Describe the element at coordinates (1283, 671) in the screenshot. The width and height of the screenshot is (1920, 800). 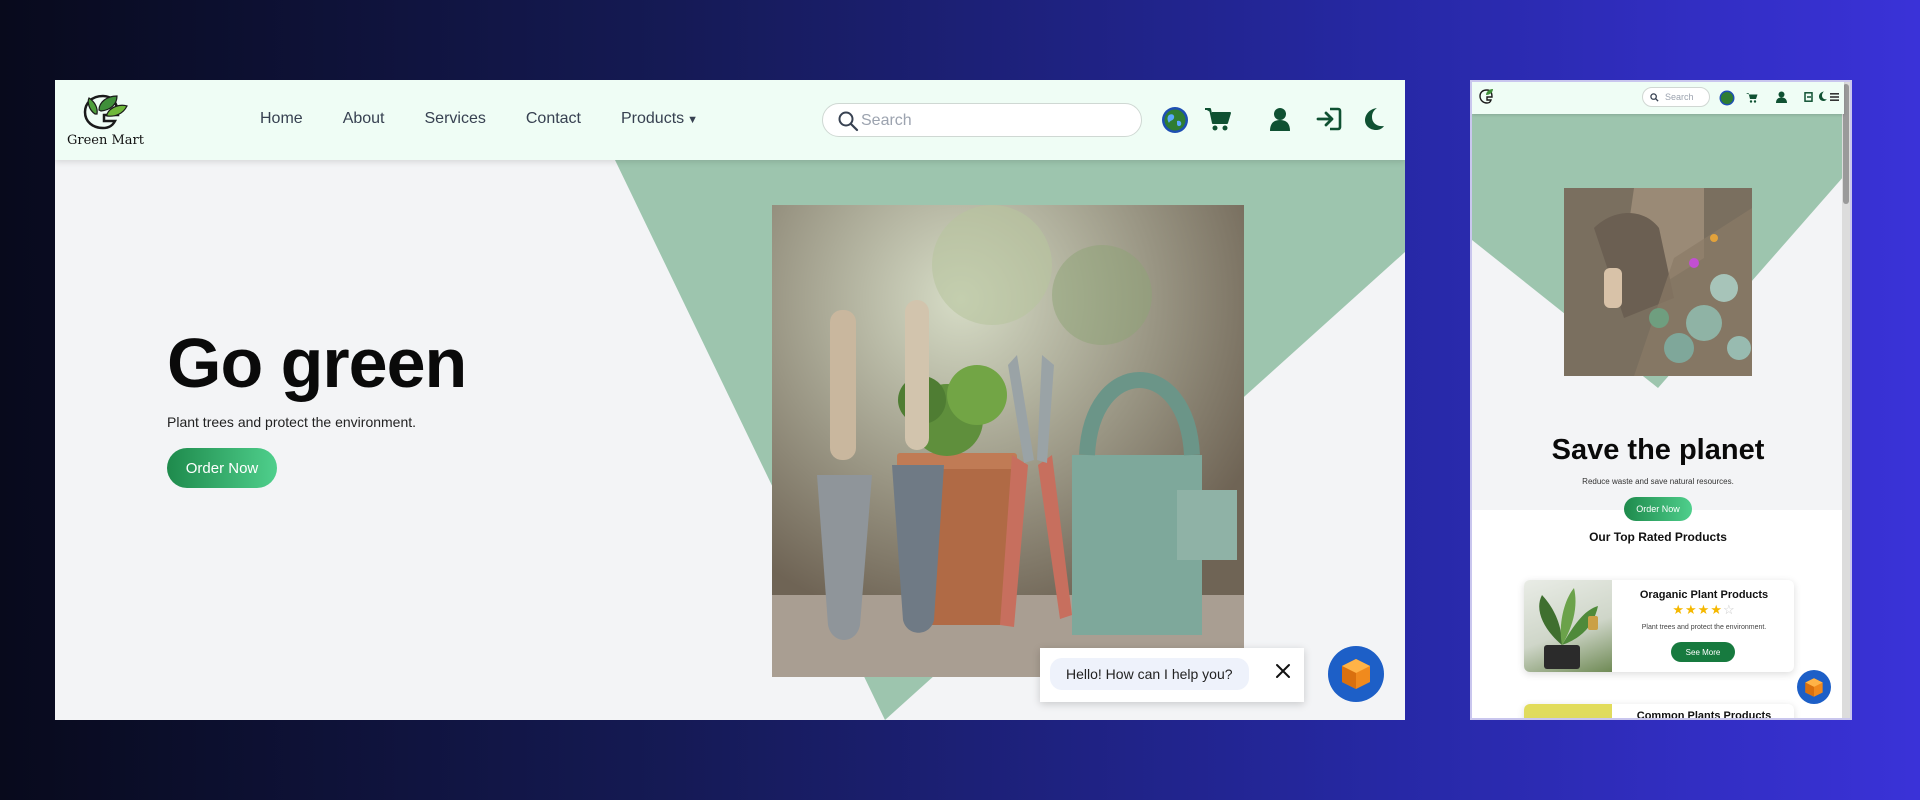
I see `close-icon` at that location.